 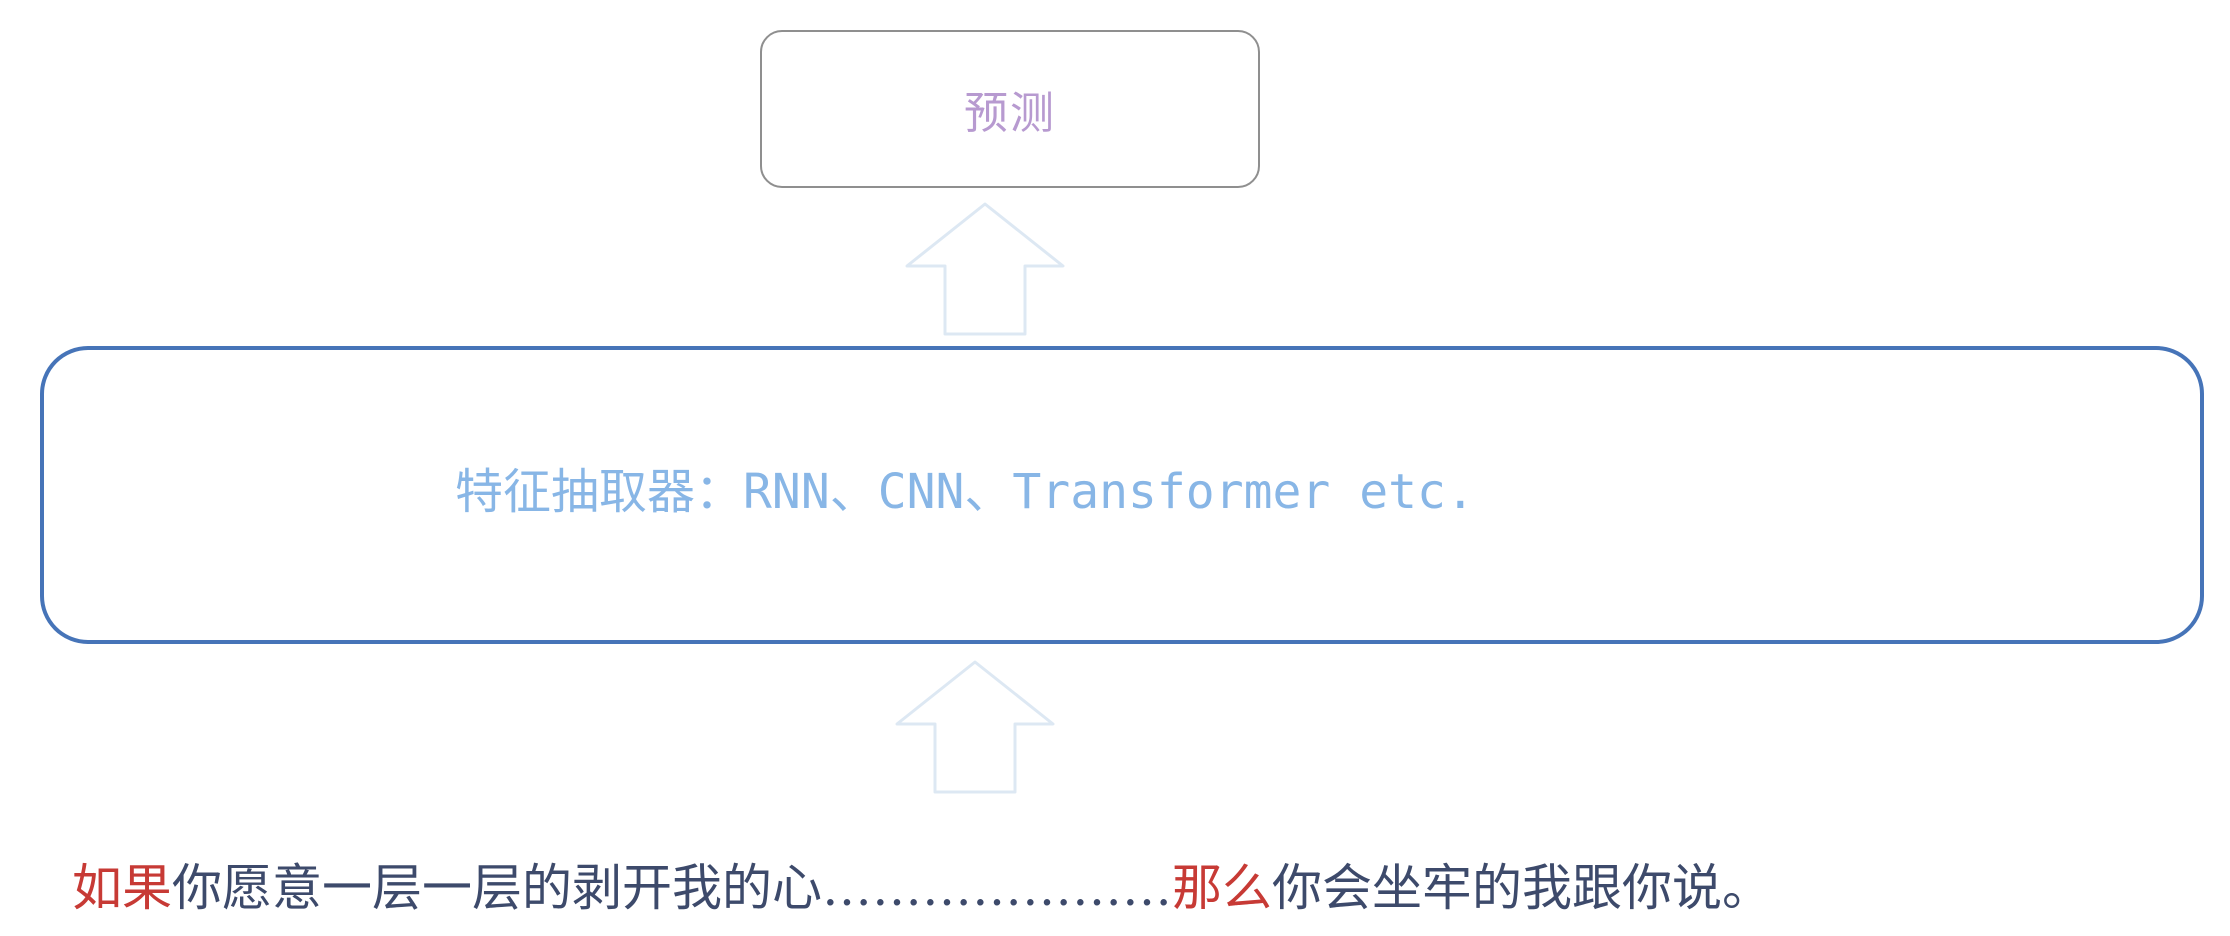 I want to click on sentence-clause-1: 你愿意一层一层的剥开我的心, so click(x=497, y=888).